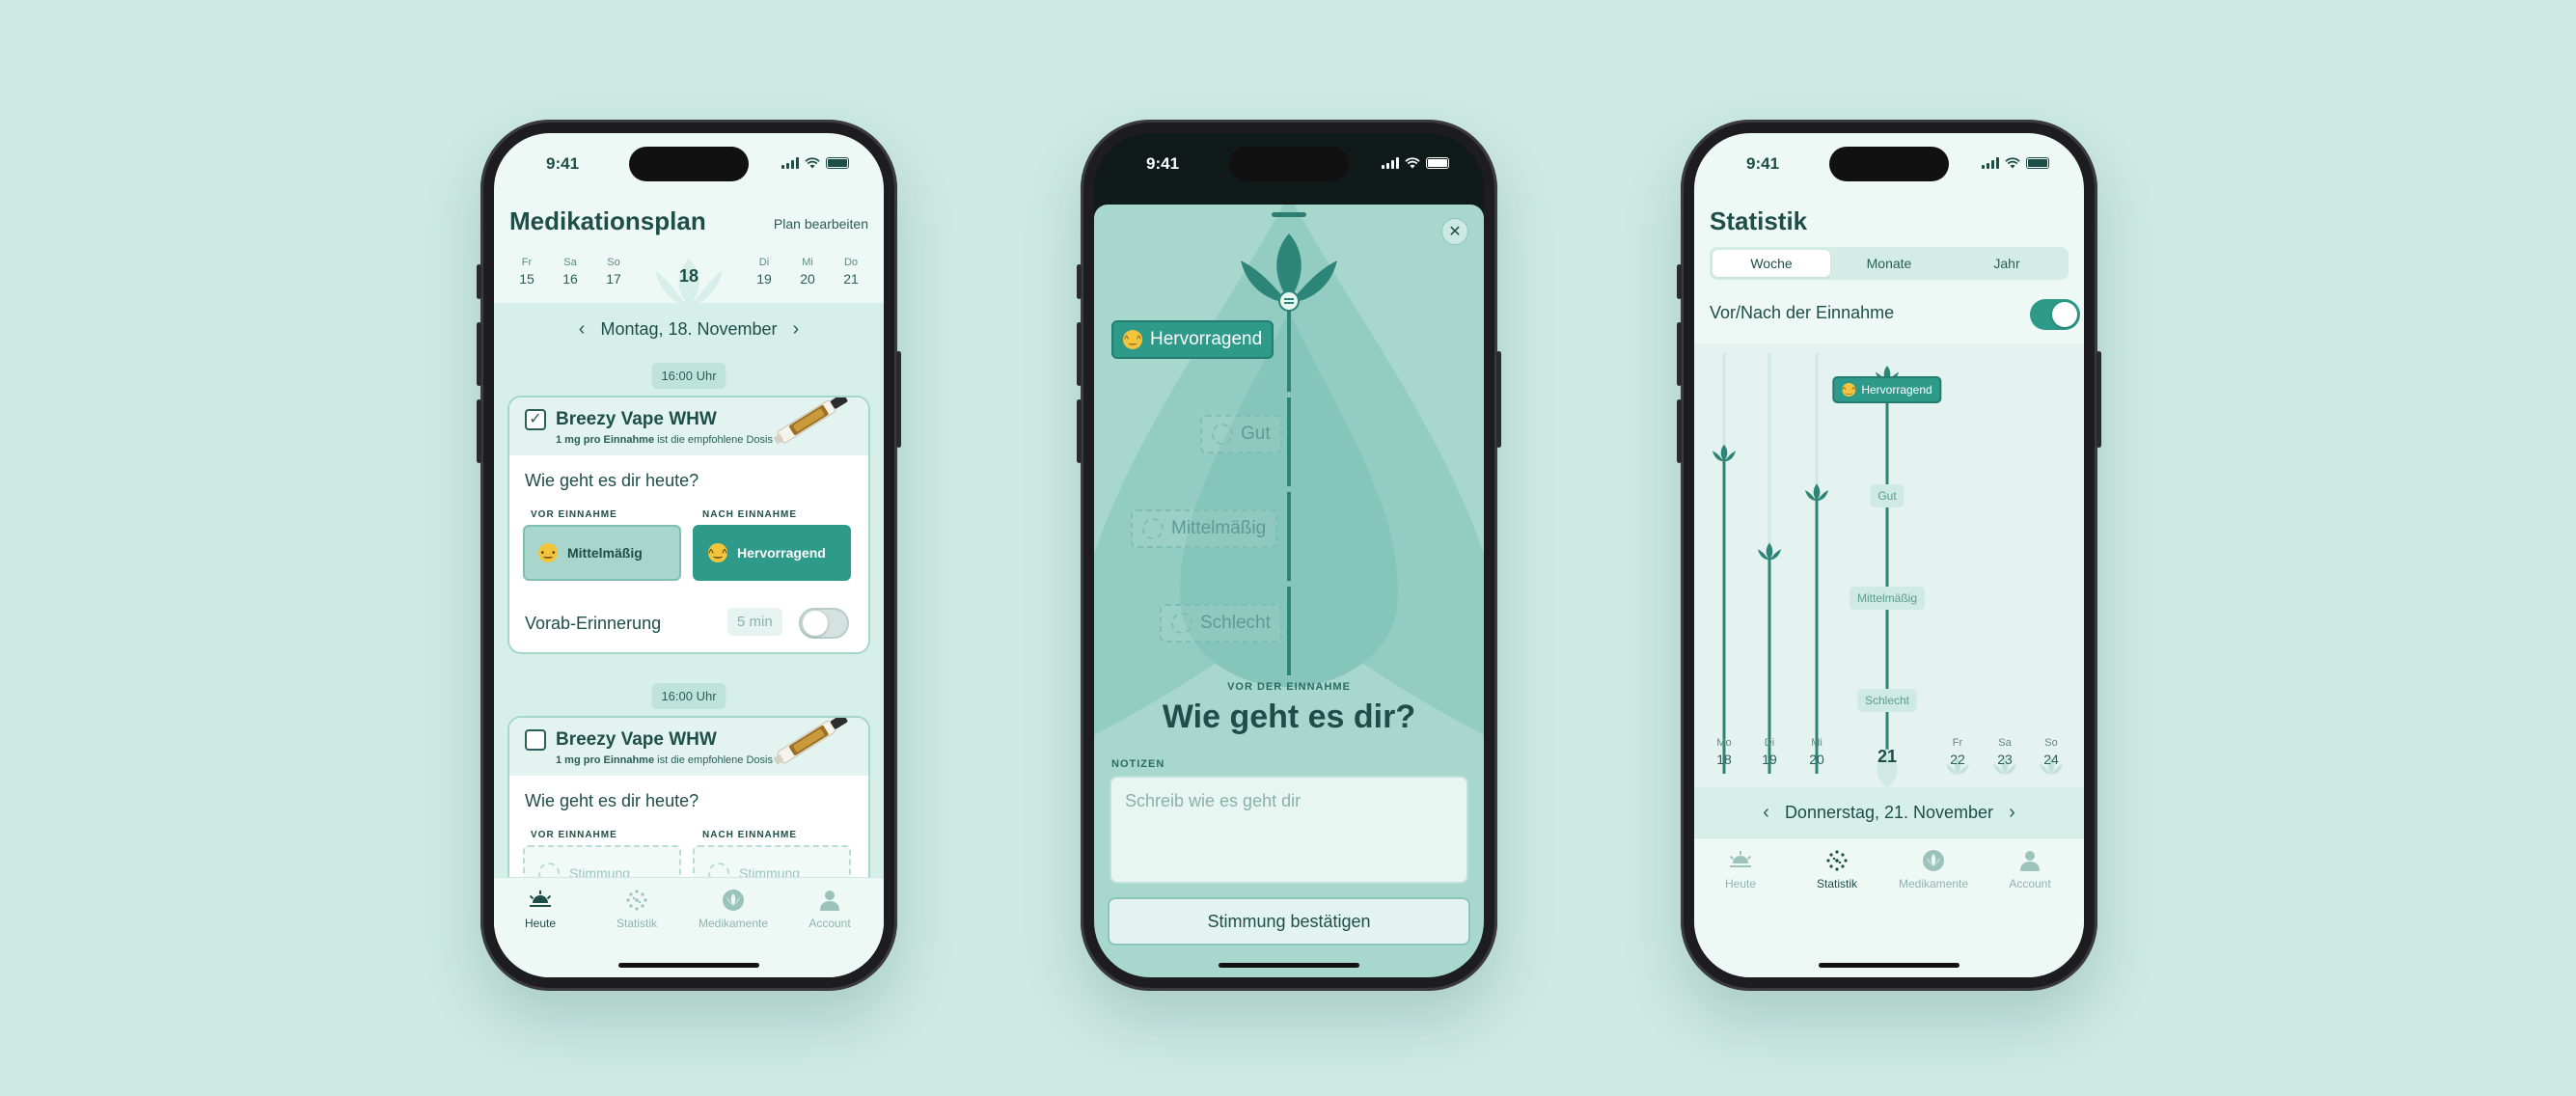  What do you see at coordinates (810, 742) in the screenshot?
I see `vape-pen-icon` at bounding box center [810, 742].